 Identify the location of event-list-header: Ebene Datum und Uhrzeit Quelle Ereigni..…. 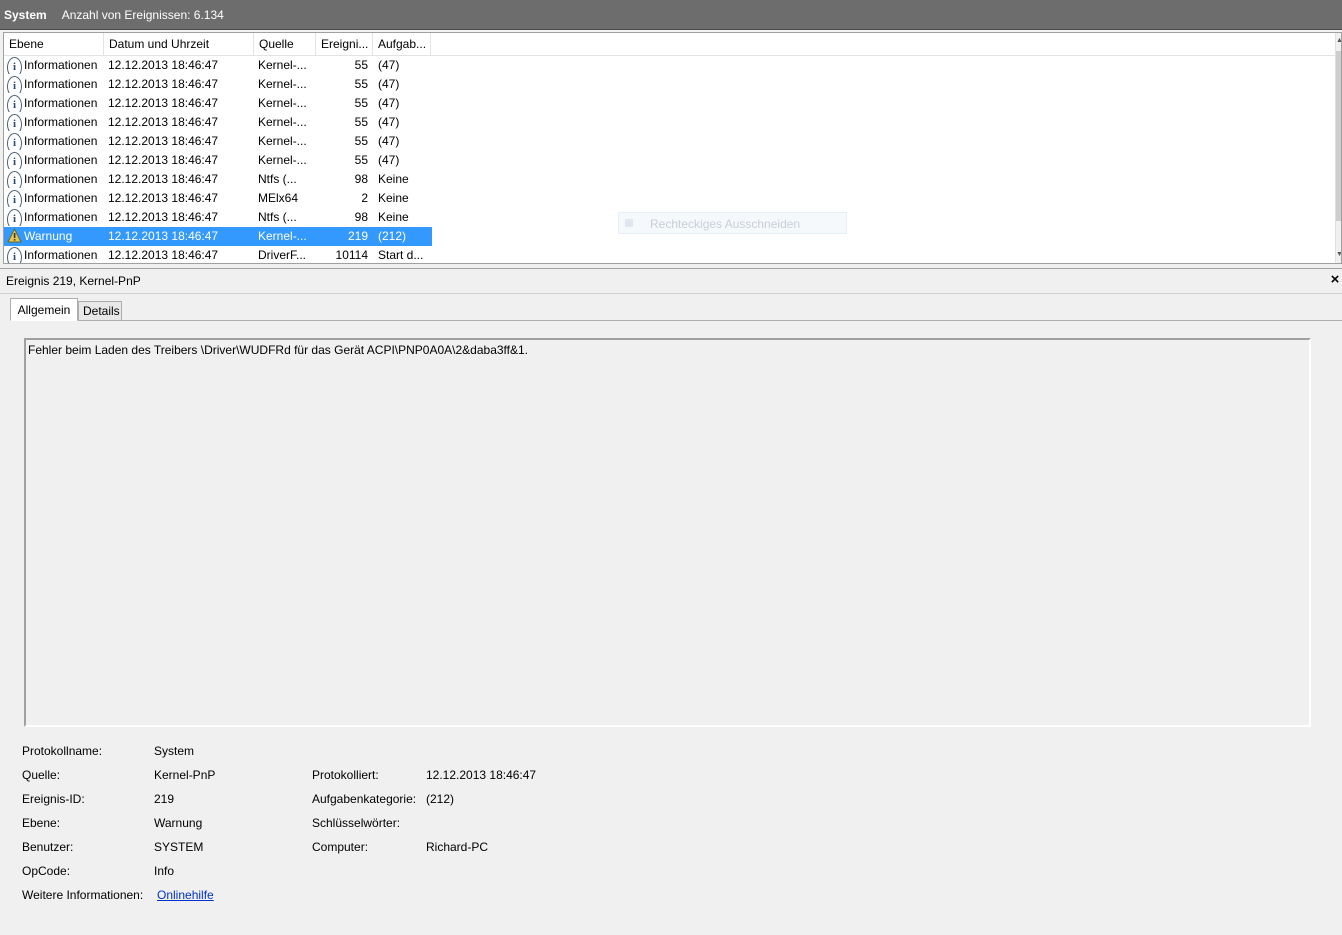
(671, 44).